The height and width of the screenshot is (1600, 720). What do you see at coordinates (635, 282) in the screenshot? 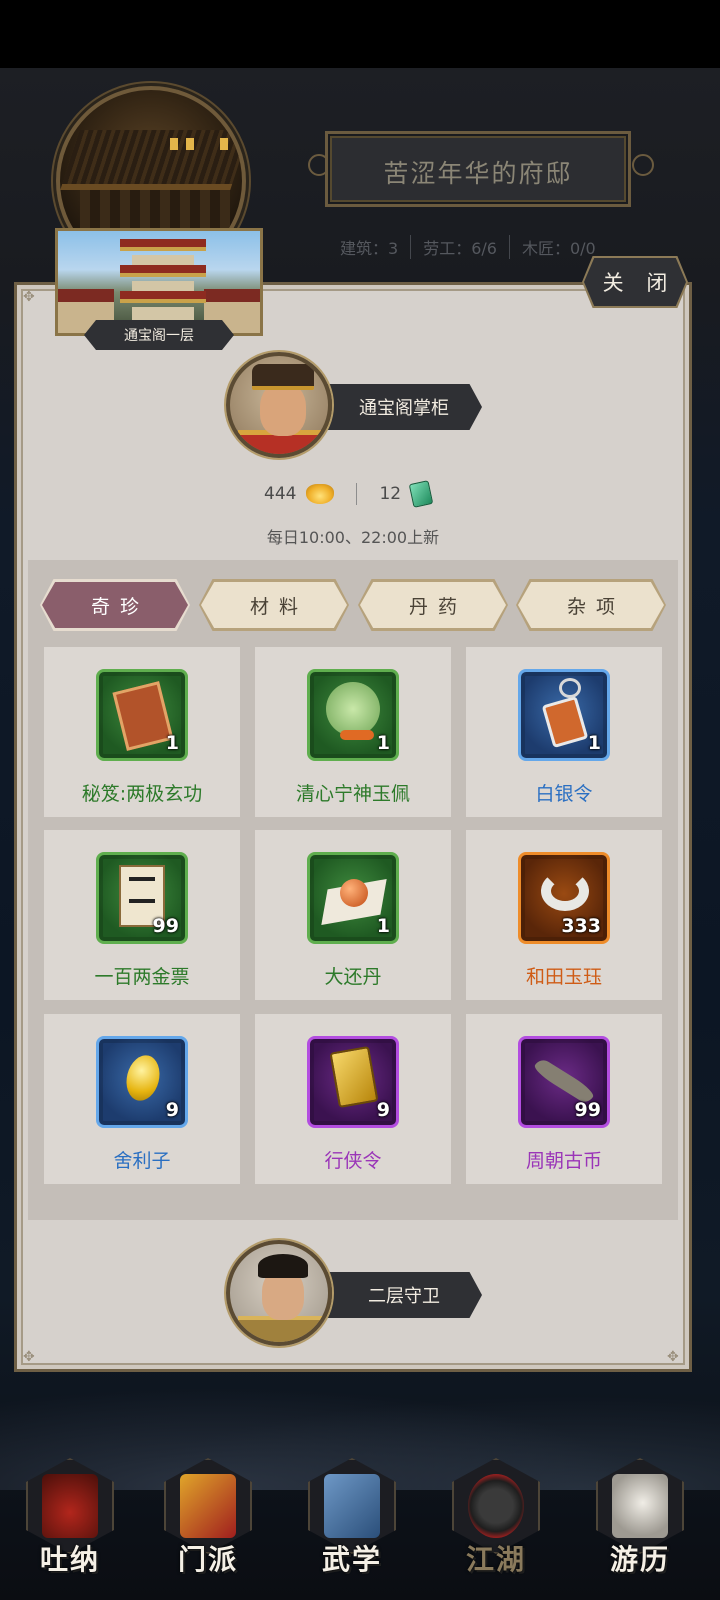
I see `close-button: 关 闭` at bounding box center [635, 282].